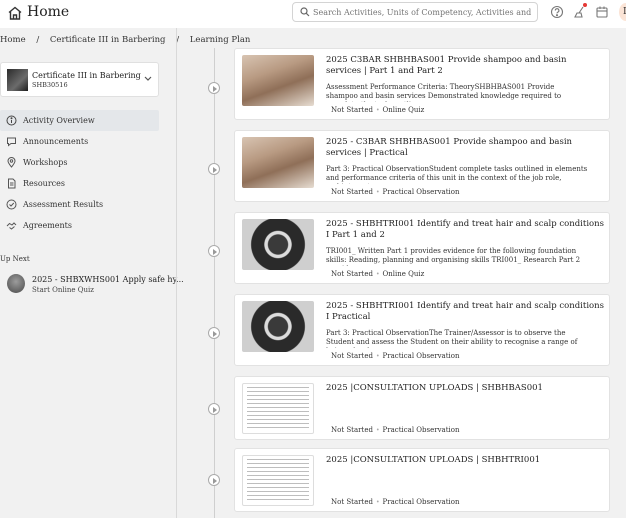  I want to click on activity-title: 2025 |CONSULTATION UPLOADS | SHBHTRI001, so click(465, 460).